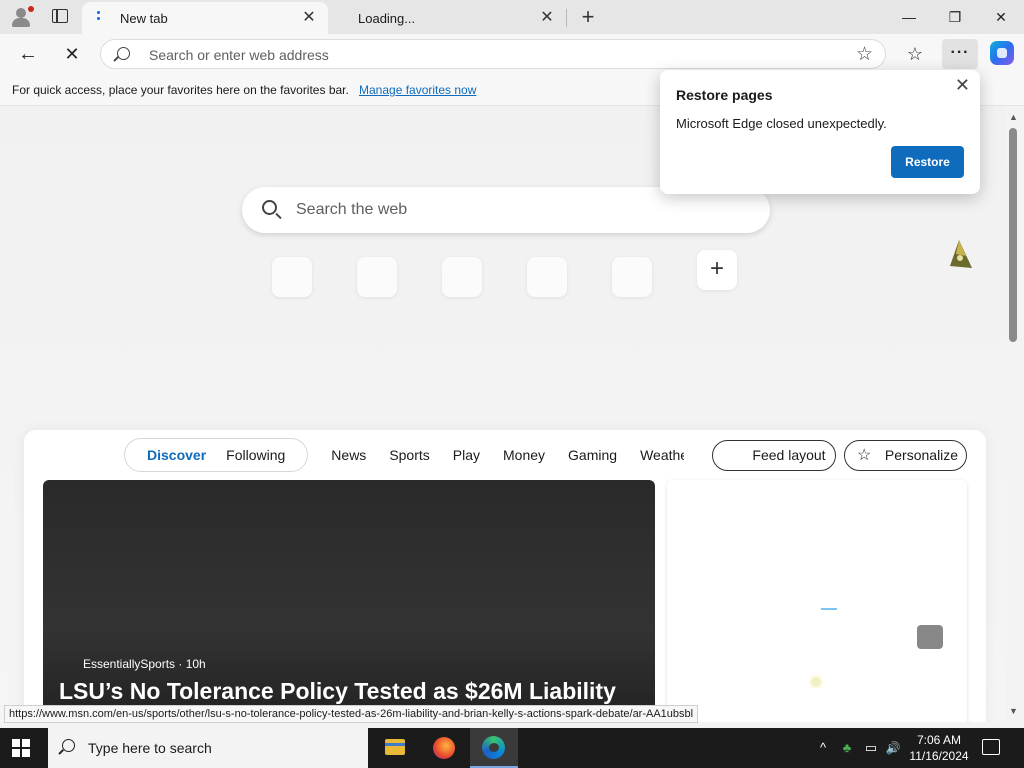 The image size is (1024, 768). I want to click on scroll-down-icon: ▼, so click(1013, 711).